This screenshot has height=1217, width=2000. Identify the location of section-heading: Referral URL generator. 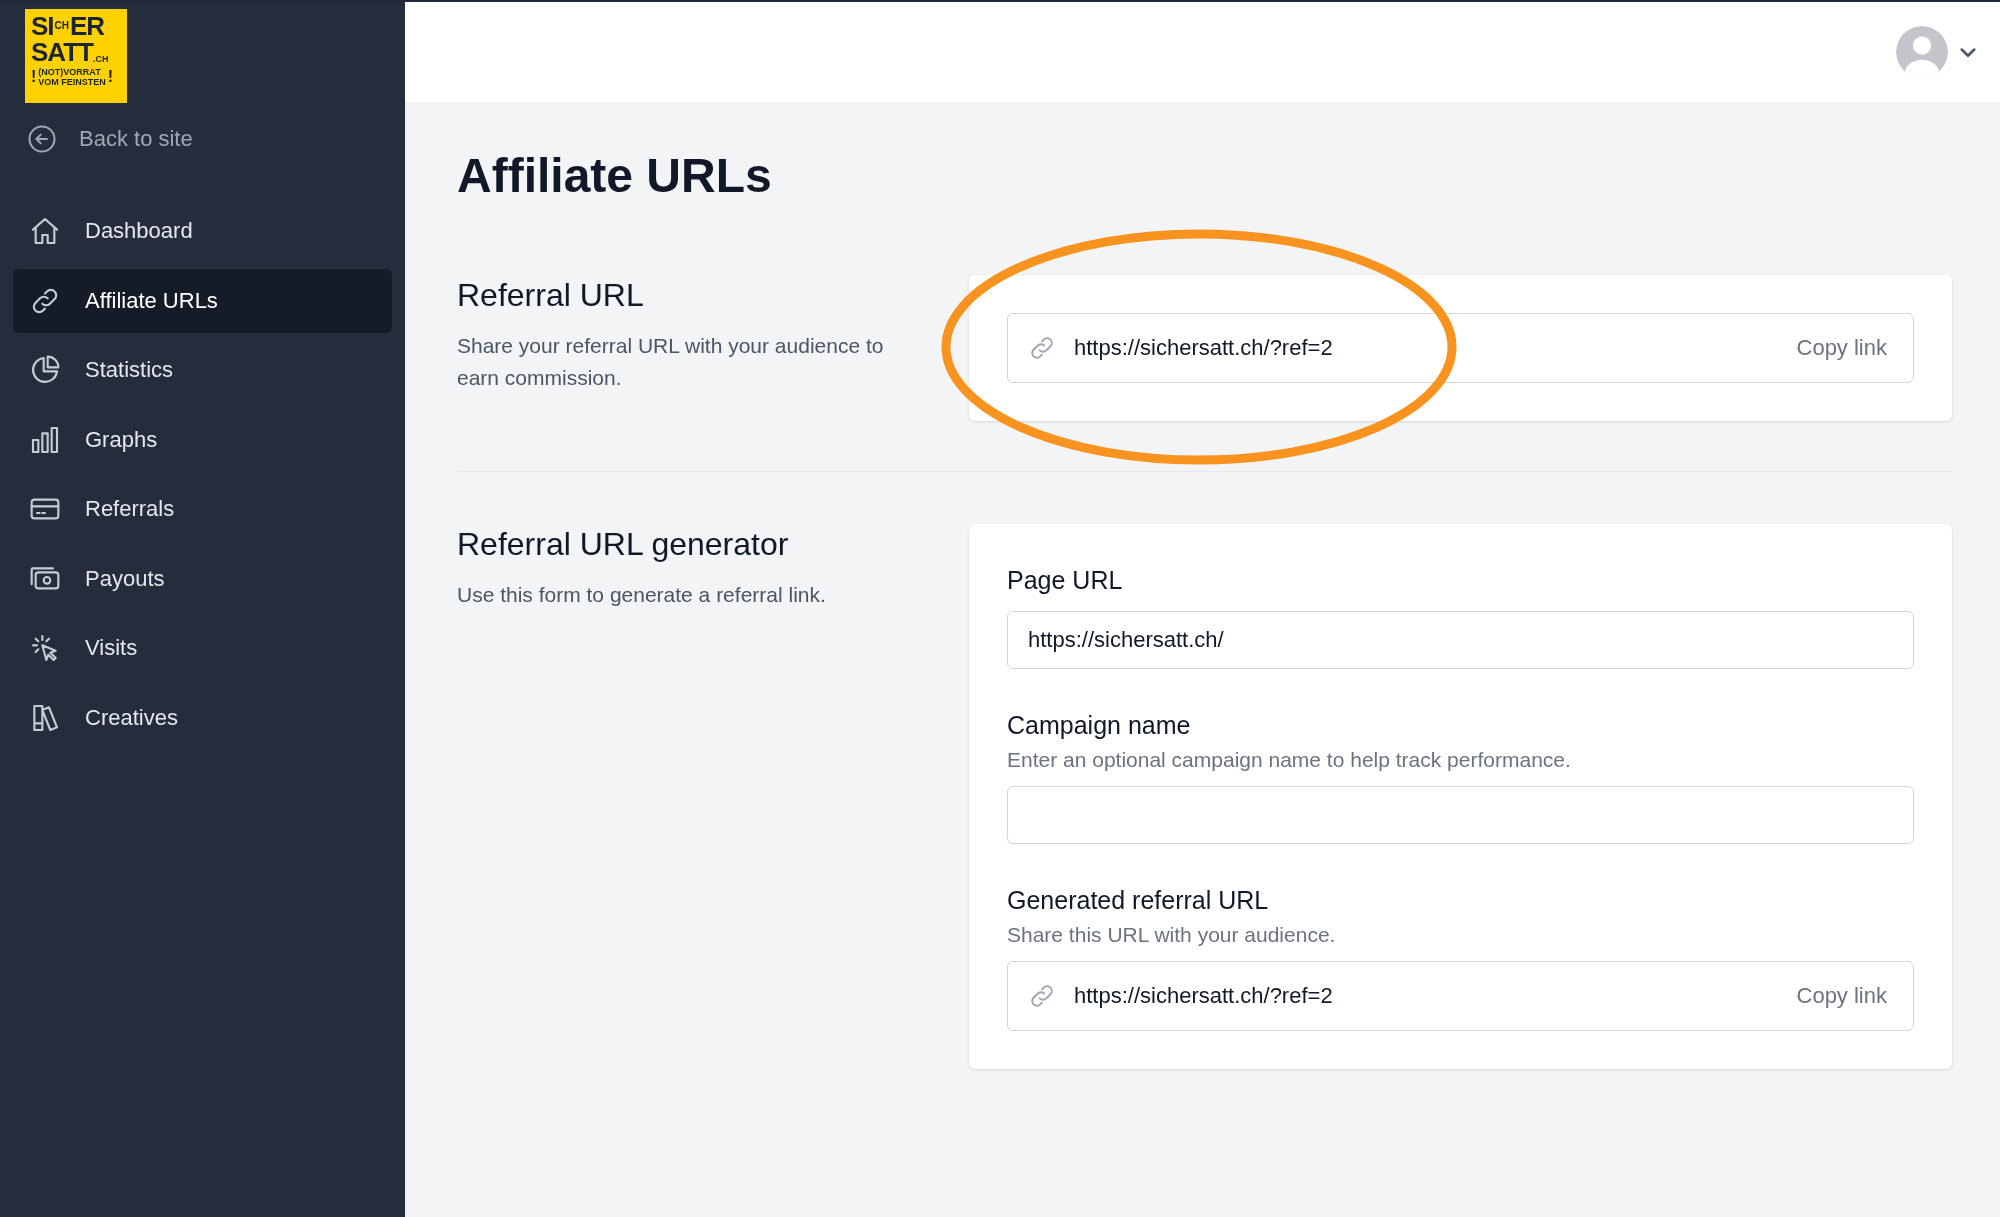
(623, 544).